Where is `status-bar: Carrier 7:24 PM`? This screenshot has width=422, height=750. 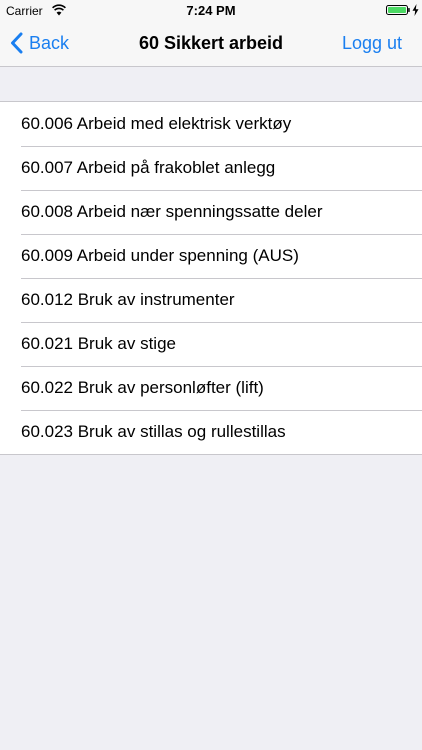 status-bar: Carrier 7:24 PM is located at coordinates (211, 10).